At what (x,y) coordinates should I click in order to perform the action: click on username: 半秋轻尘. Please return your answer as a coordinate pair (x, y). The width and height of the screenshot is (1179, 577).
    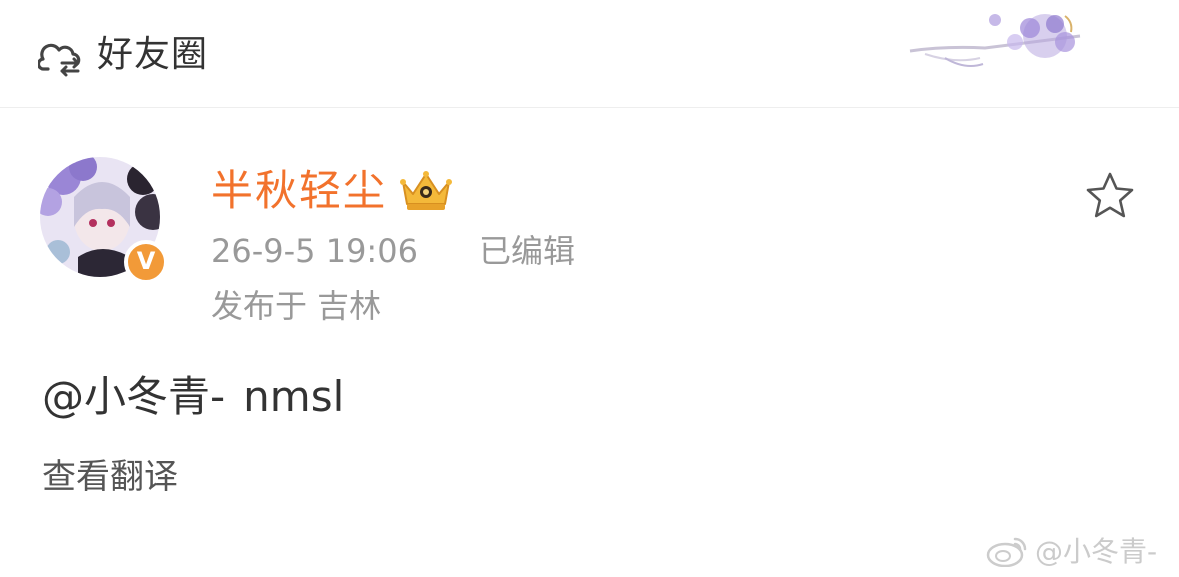
    Looking at the image, I should click on (299, 191).